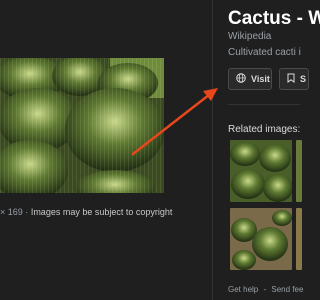 Image resolution: width=320 pixels, height=300 pixels. Describe the element at coordinates (101, 212) in the screenshot. I see `copyright-warning: Images may be subject to copyright` at that location.